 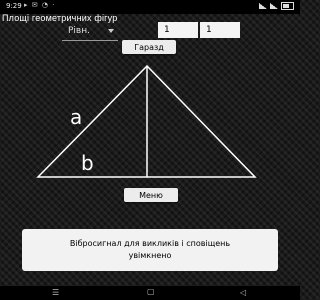 I want to click on navigation-bar: ☰ ▢ ◁, so click(x=150, y=293).